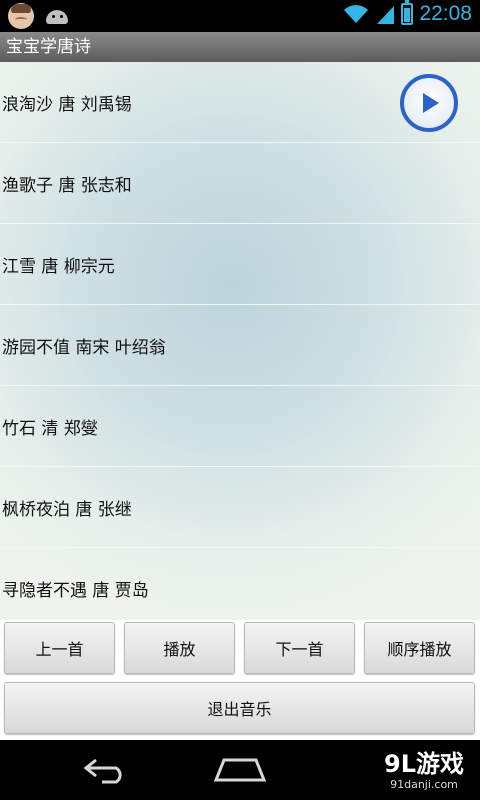  Describe the element at coordinates (67, 185) in the screenshot. I see `poem-title: 渔歌子 唐 张志和` at that location.